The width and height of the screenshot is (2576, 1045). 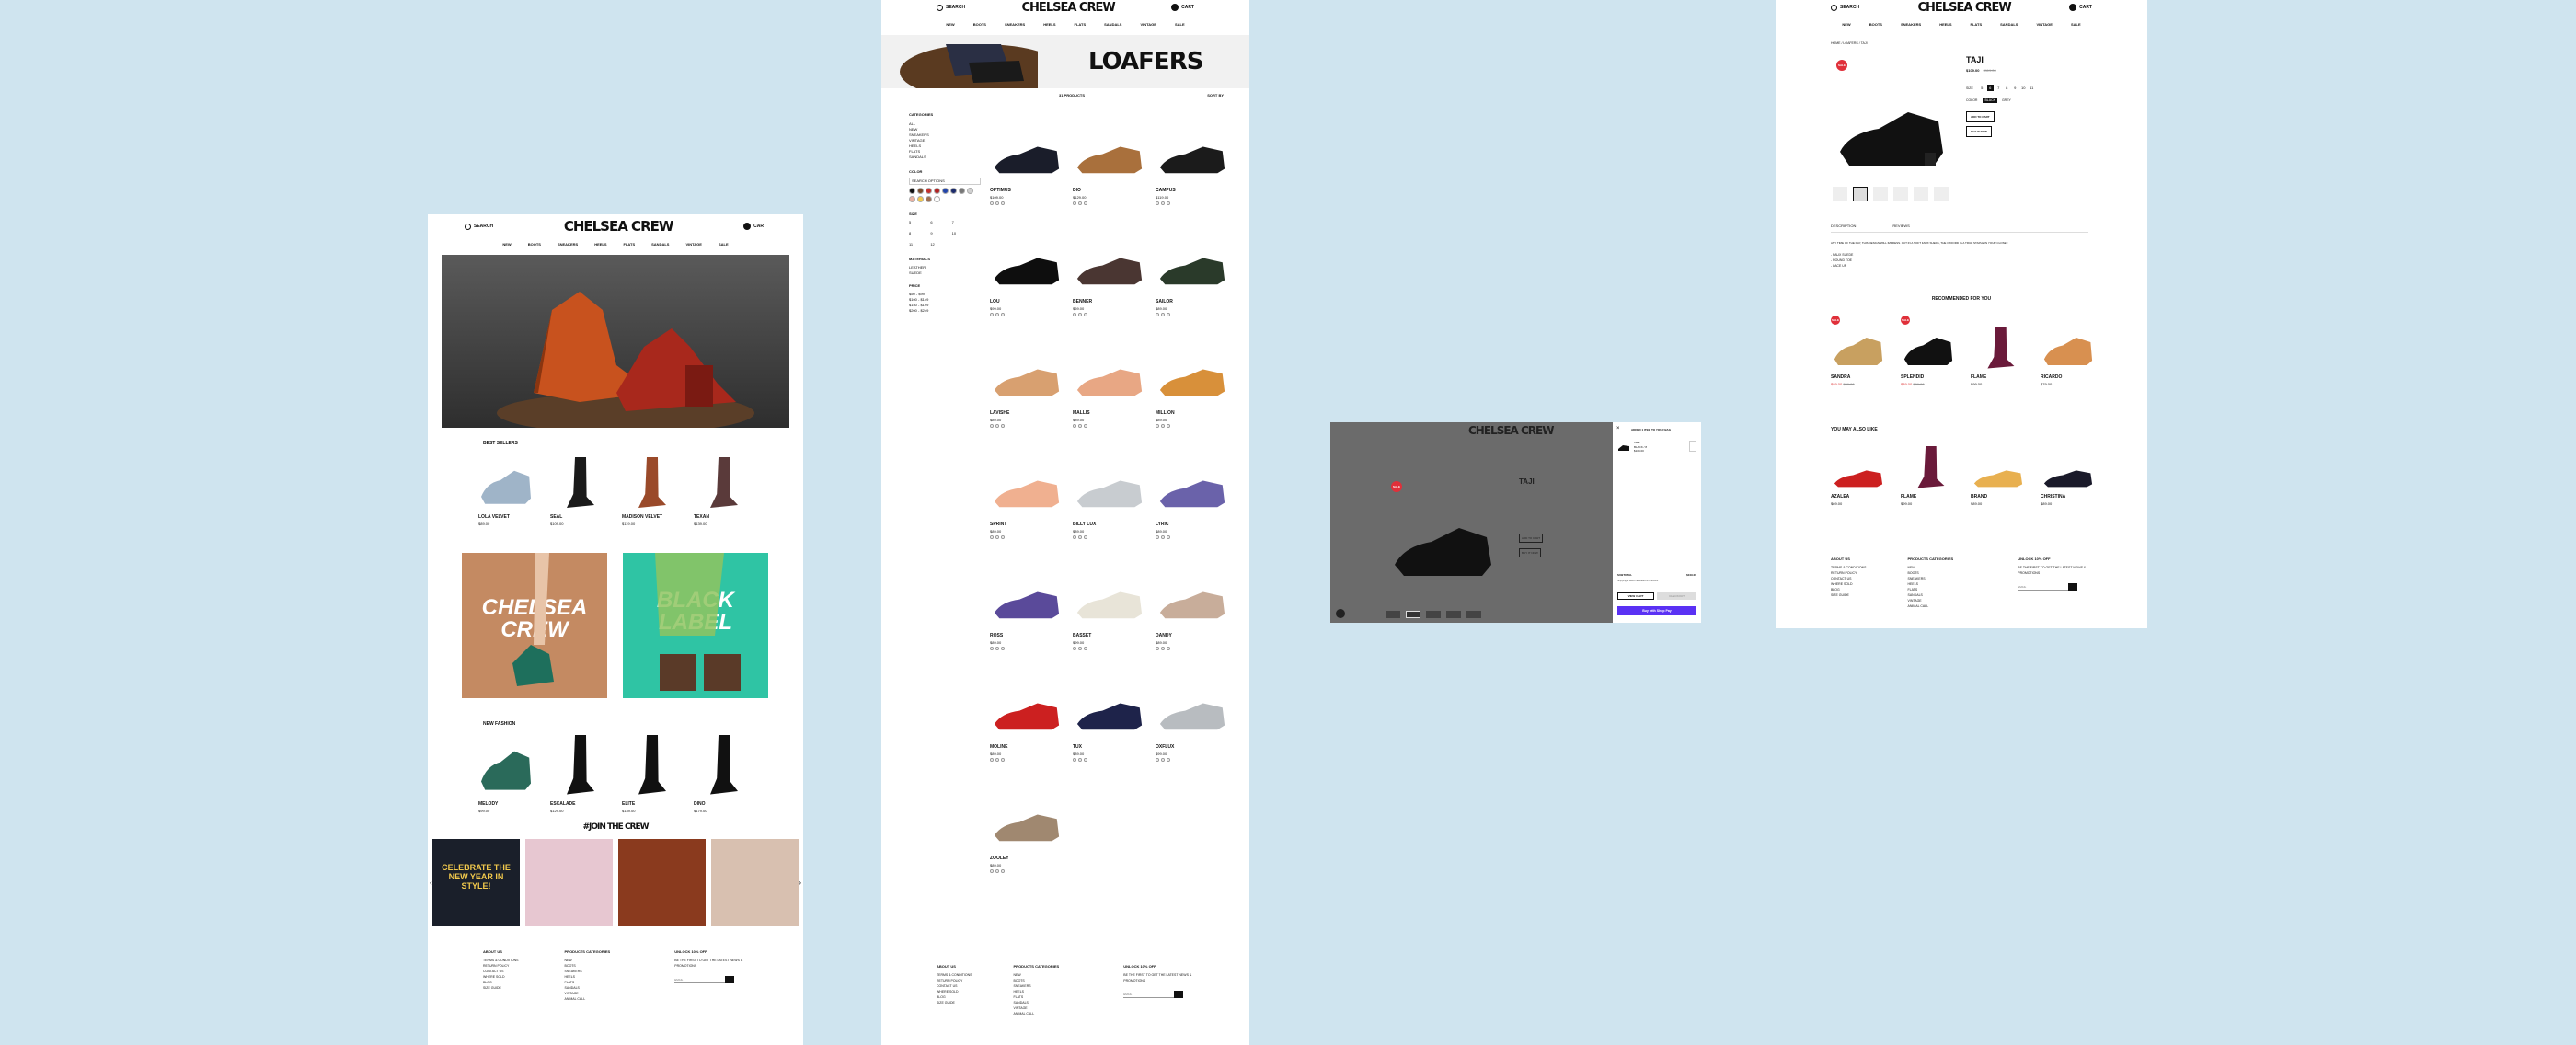 I want to click on buy-now-button: BUY IT NOW, so click(x=1979, y=131).